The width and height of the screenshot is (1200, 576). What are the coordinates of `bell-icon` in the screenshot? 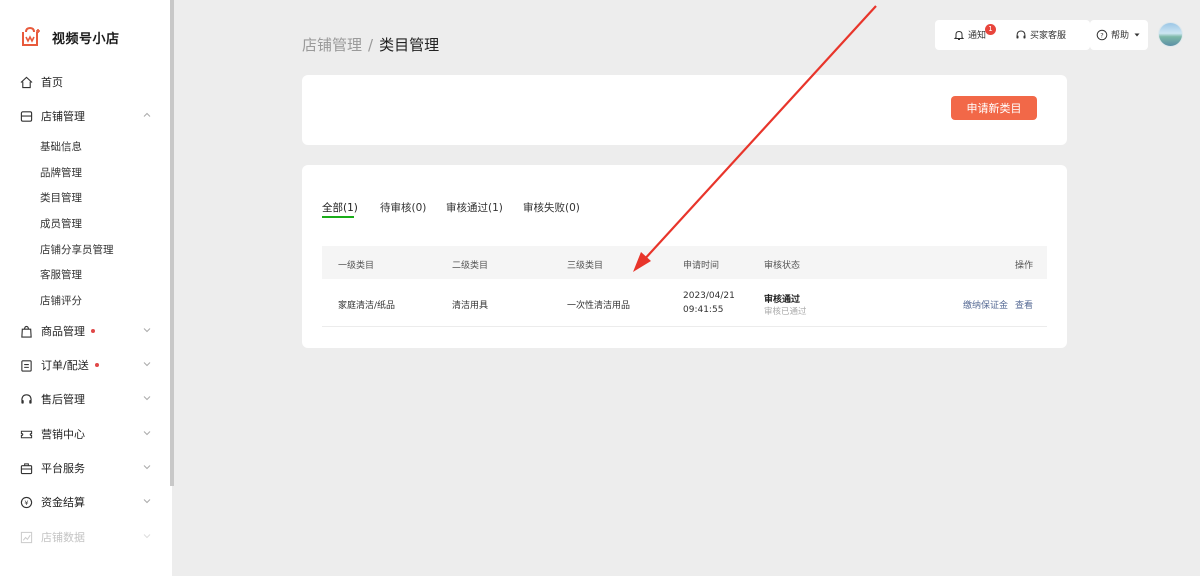 It's located at (959, 35).